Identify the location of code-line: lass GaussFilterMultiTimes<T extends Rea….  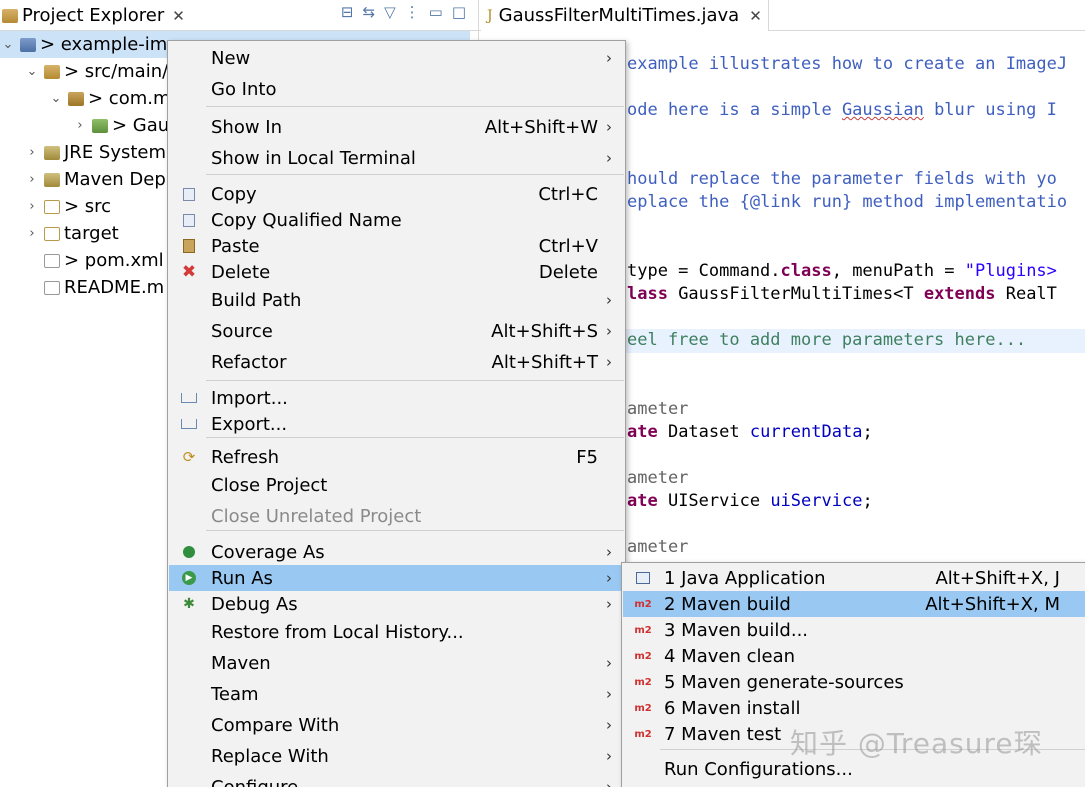
(842, 294).